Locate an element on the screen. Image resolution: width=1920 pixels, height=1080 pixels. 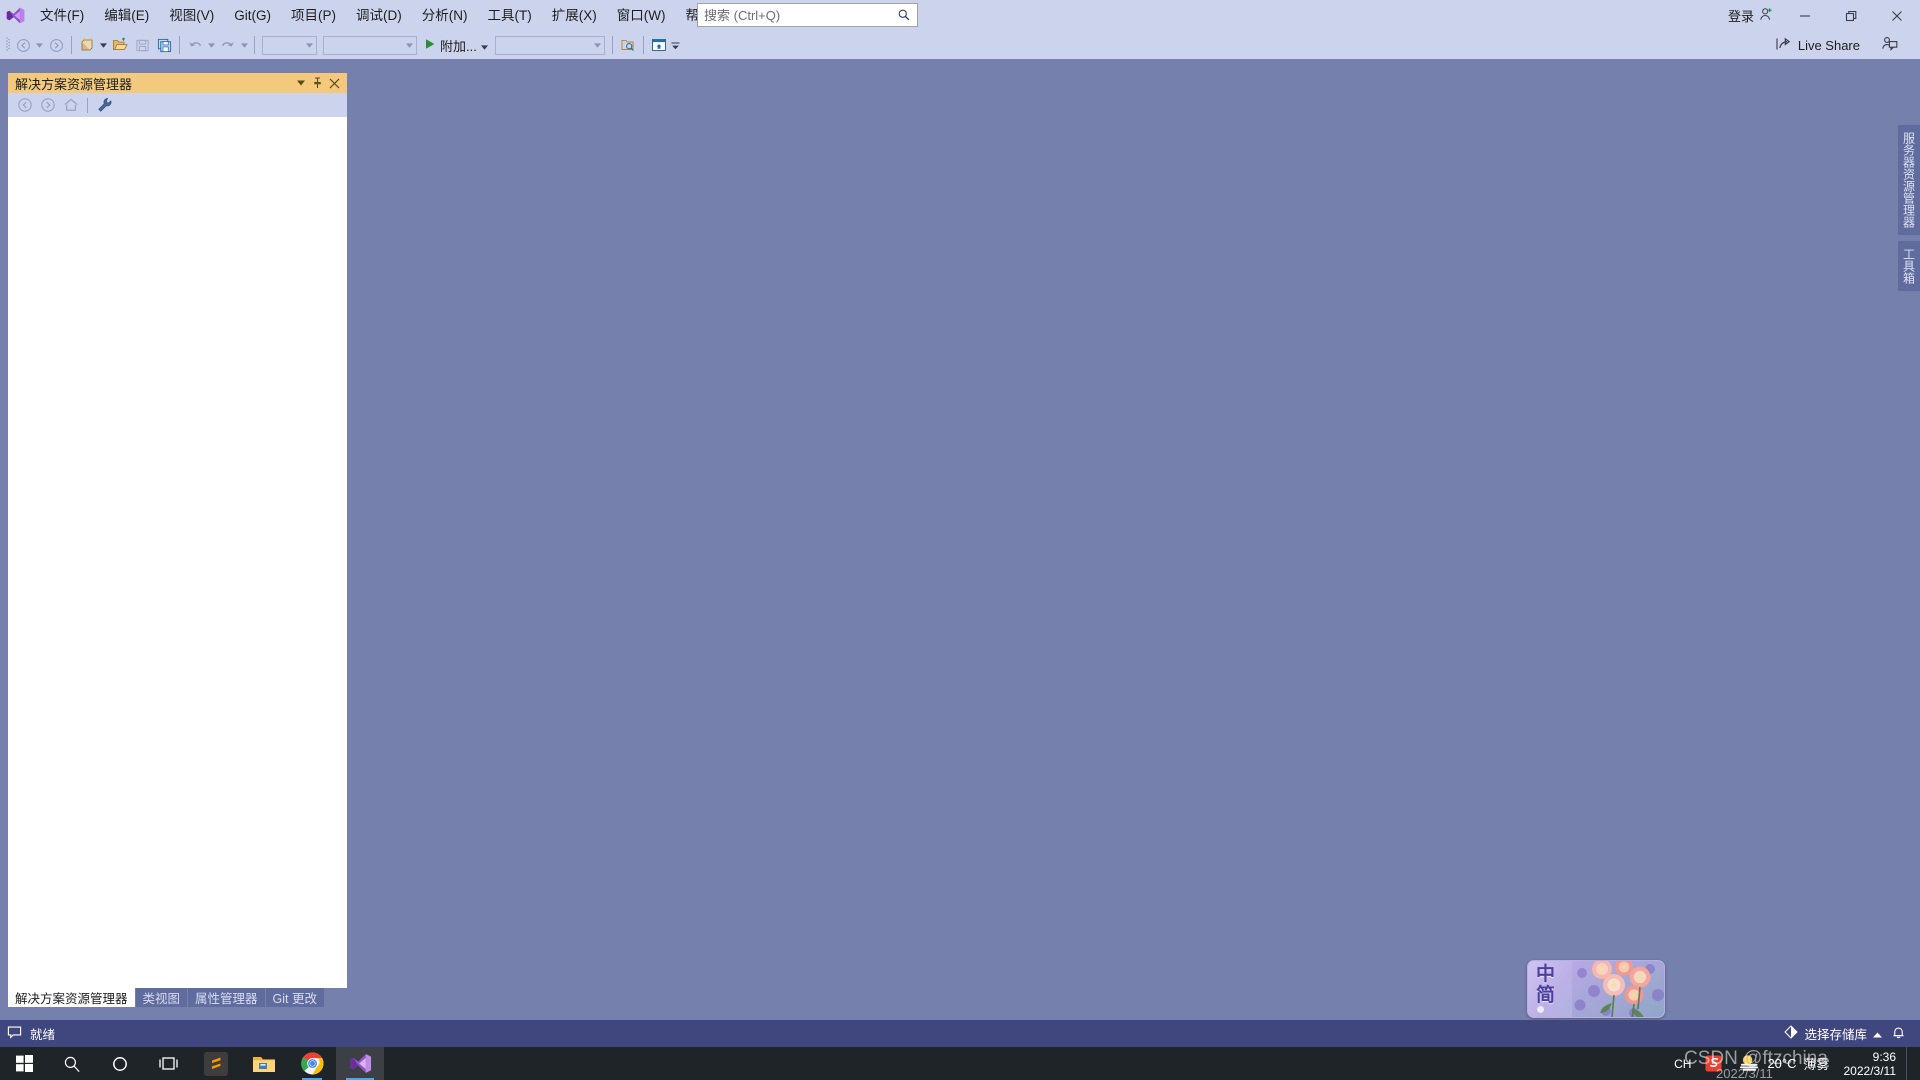
ime-mode-indicator: 中 简 is located at coordinates (1545, 985).